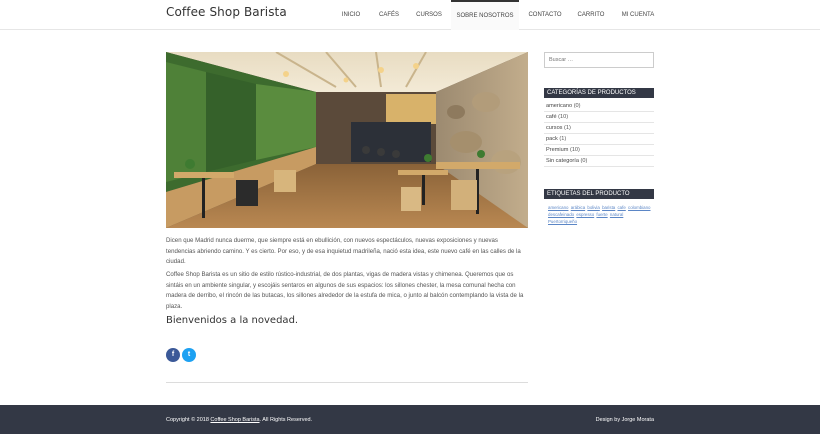  Describe the element at coordinates (593, 207) in the screenshot. I see `tag-link: bolivia` at that location.